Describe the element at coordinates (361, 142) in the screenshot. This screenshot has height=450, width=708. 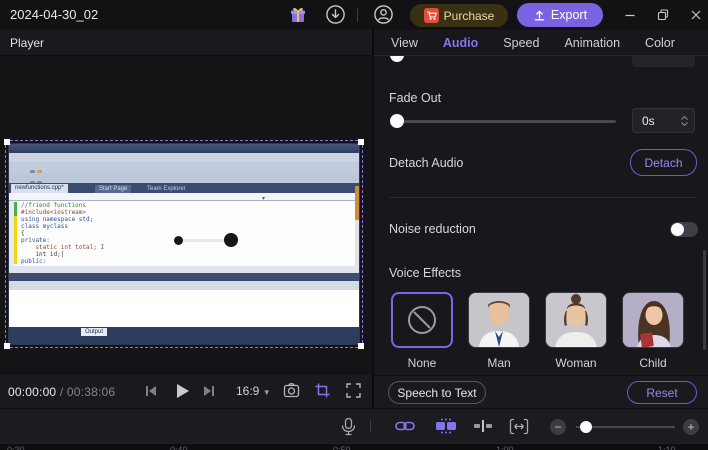
I see `resize-handle-tr` at that location.